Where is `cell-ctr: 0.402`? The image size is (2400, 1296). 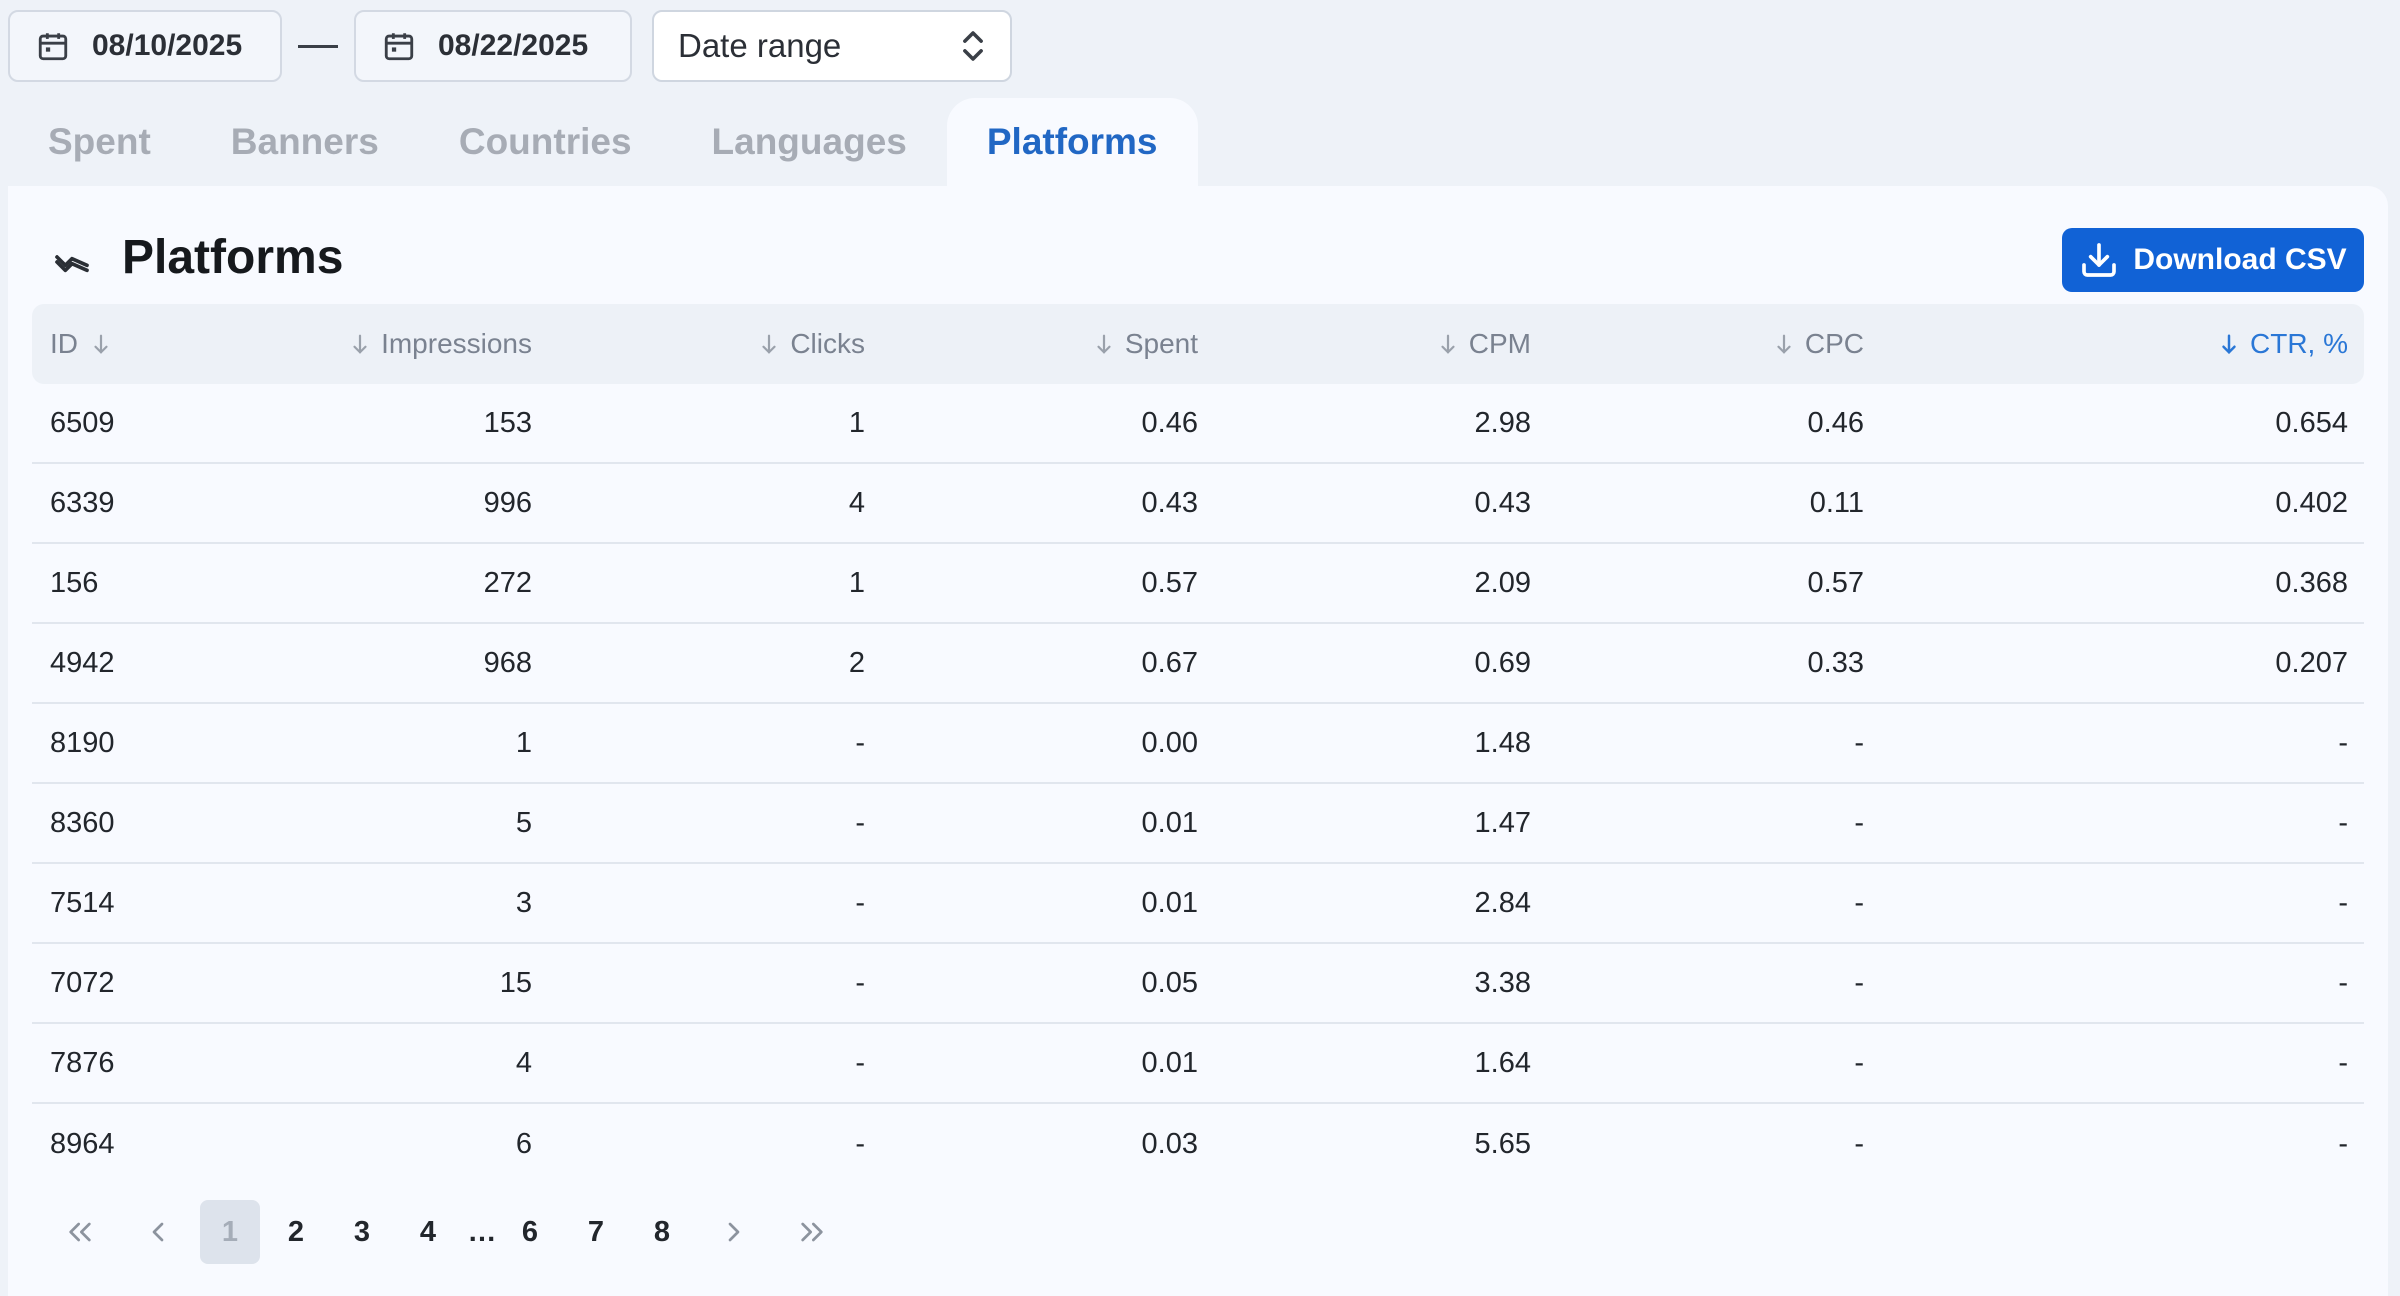 cell-ctr: 0.402 is located at coordinates (2311, 502).